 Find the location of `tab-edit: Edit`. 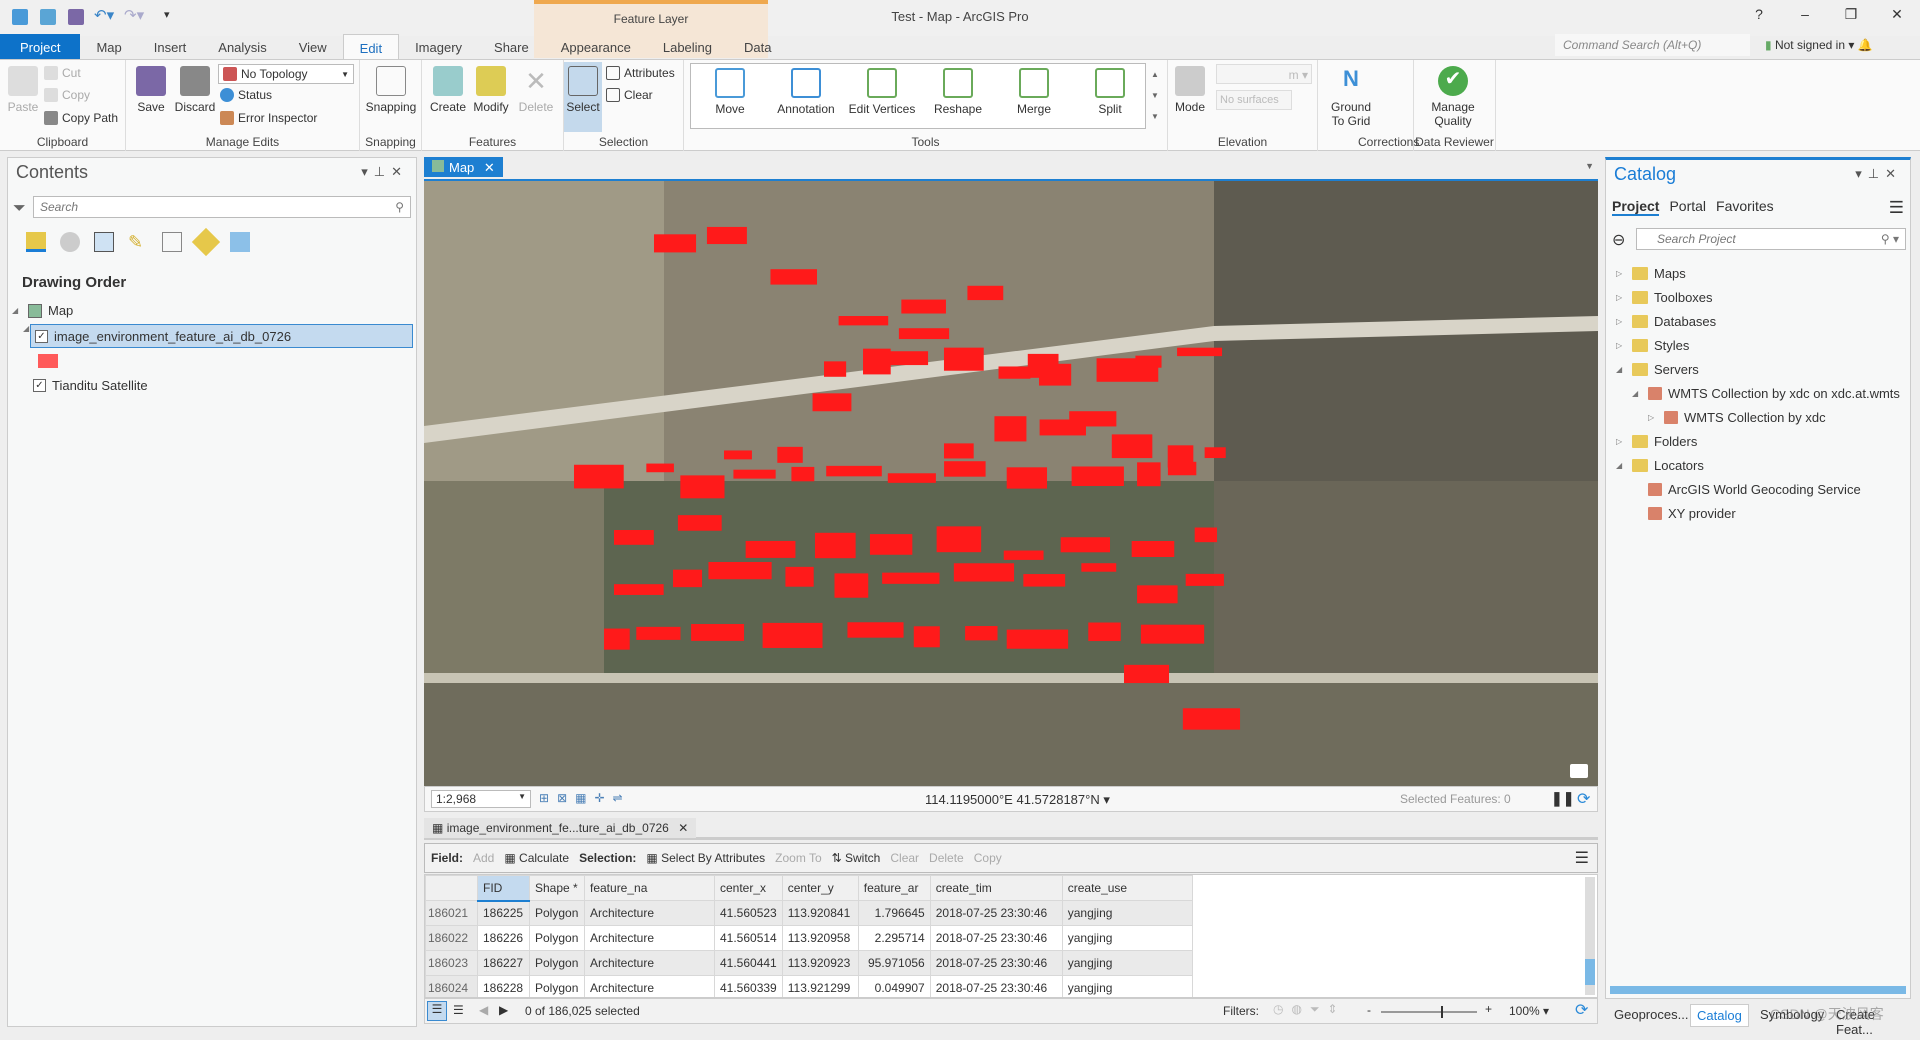

tab-edit: Edit is located at coordinates (371, 46).